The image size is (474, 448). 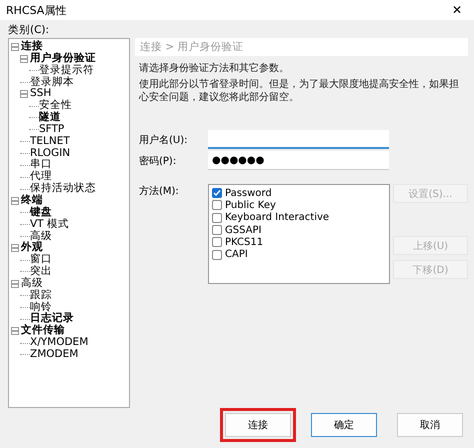 I want to click on intro-text: 请选择身份验证方法和其它参数。, so click(x=214, y=68).